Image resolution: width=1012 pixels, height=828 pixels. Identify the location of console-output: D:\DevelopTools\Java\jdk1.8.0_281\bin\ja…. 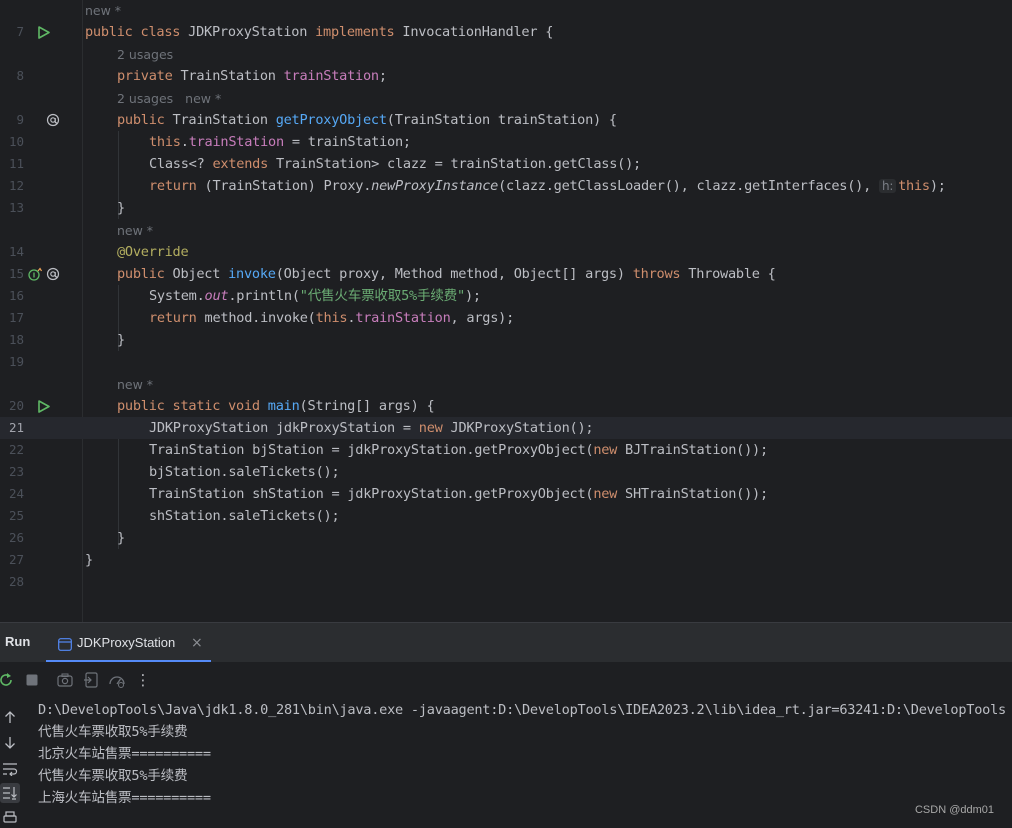
(525, 761).